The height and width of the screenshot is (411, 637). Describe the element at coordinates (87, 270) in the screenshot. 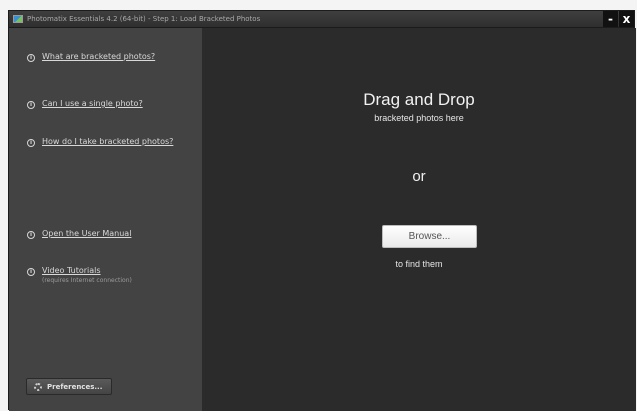

I see `sidebar-link-label: Video Tutorials` at that location.